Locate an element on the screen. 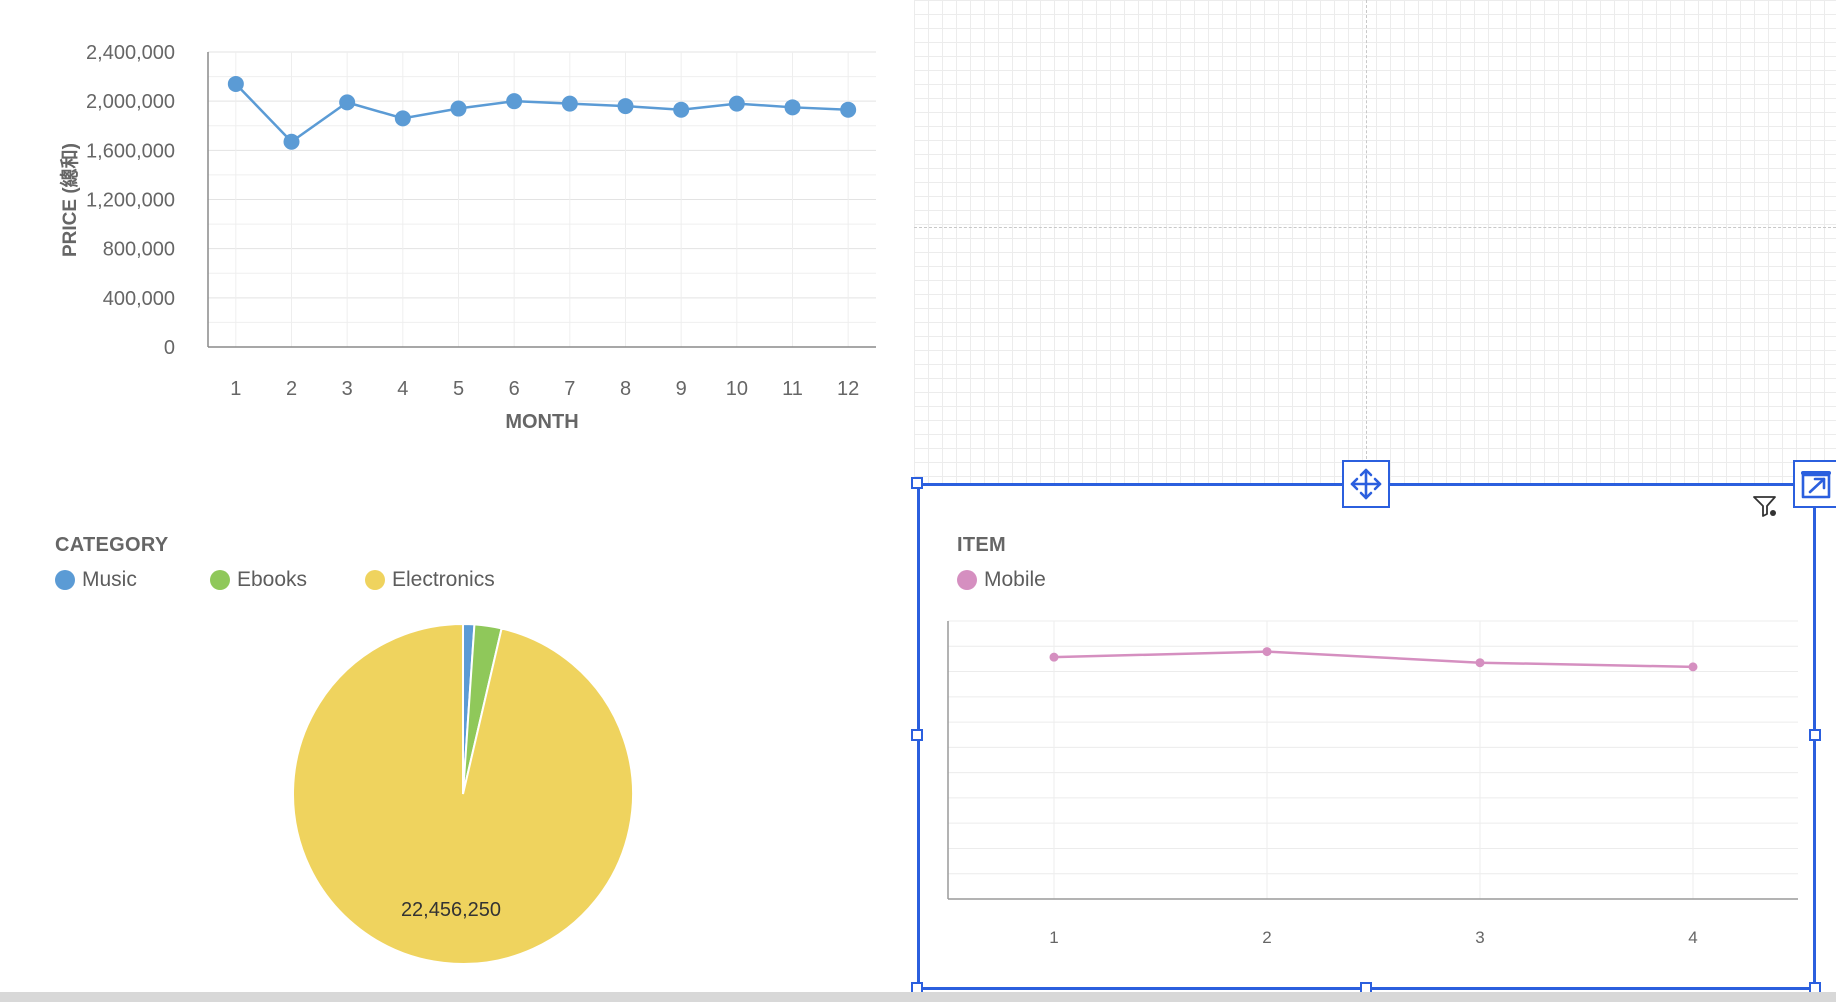  electronics-swatch is located at coordinates (375, 580).